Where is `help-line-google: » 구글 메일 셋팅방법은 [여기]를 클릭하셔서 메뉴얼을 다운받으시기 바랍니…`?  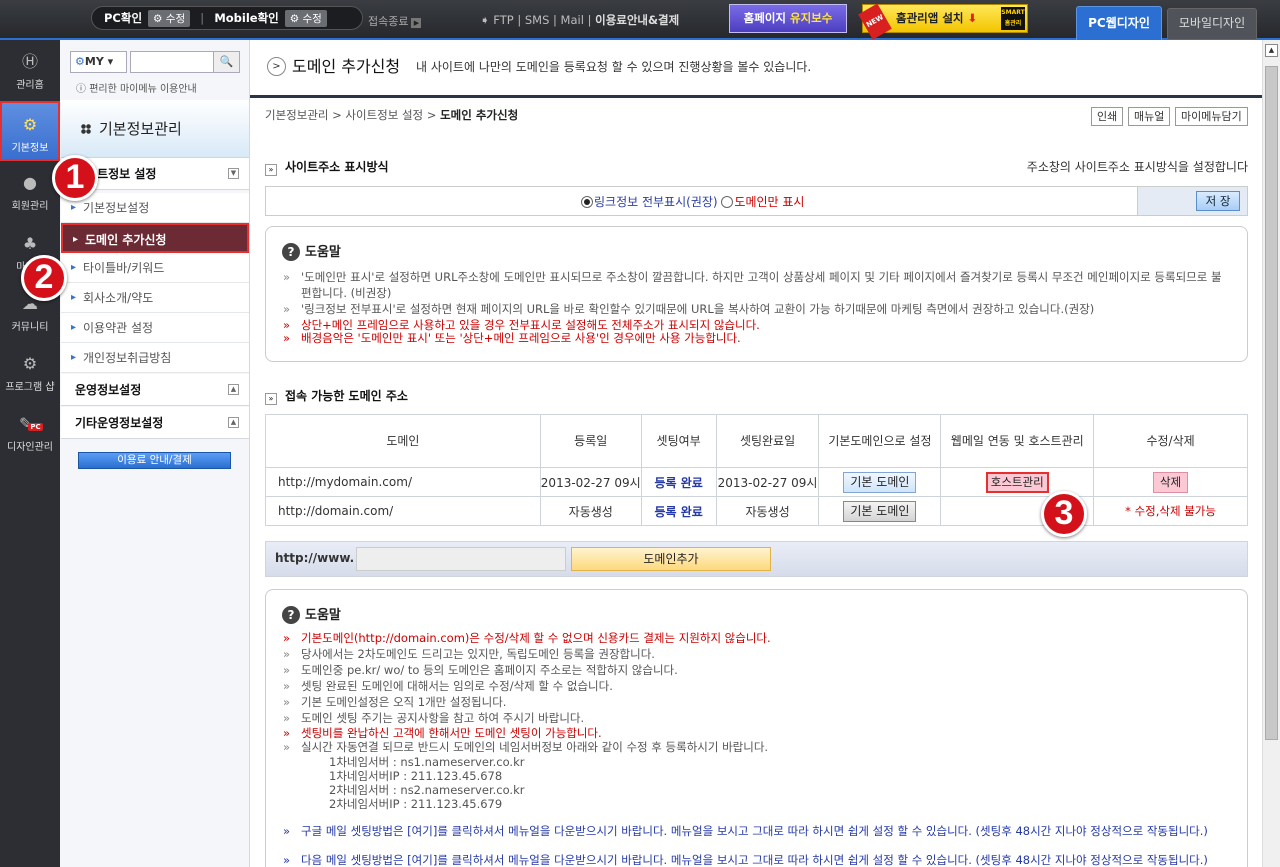 help-line-google: » 구글 메일 셋팅방법은 [여기]를 클릭하셔서 메뉴얼을 다운받으시기 바랍니… is located at coordinates (755, 831).